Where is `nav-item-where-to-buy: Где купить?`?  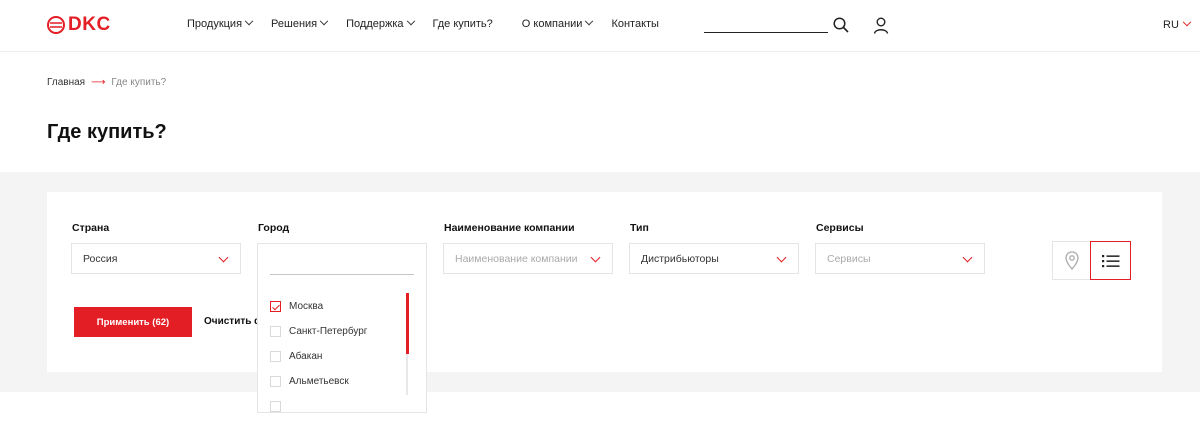
nav-item-where-to-buy: Где купить? is located at coordinates (463, 24).